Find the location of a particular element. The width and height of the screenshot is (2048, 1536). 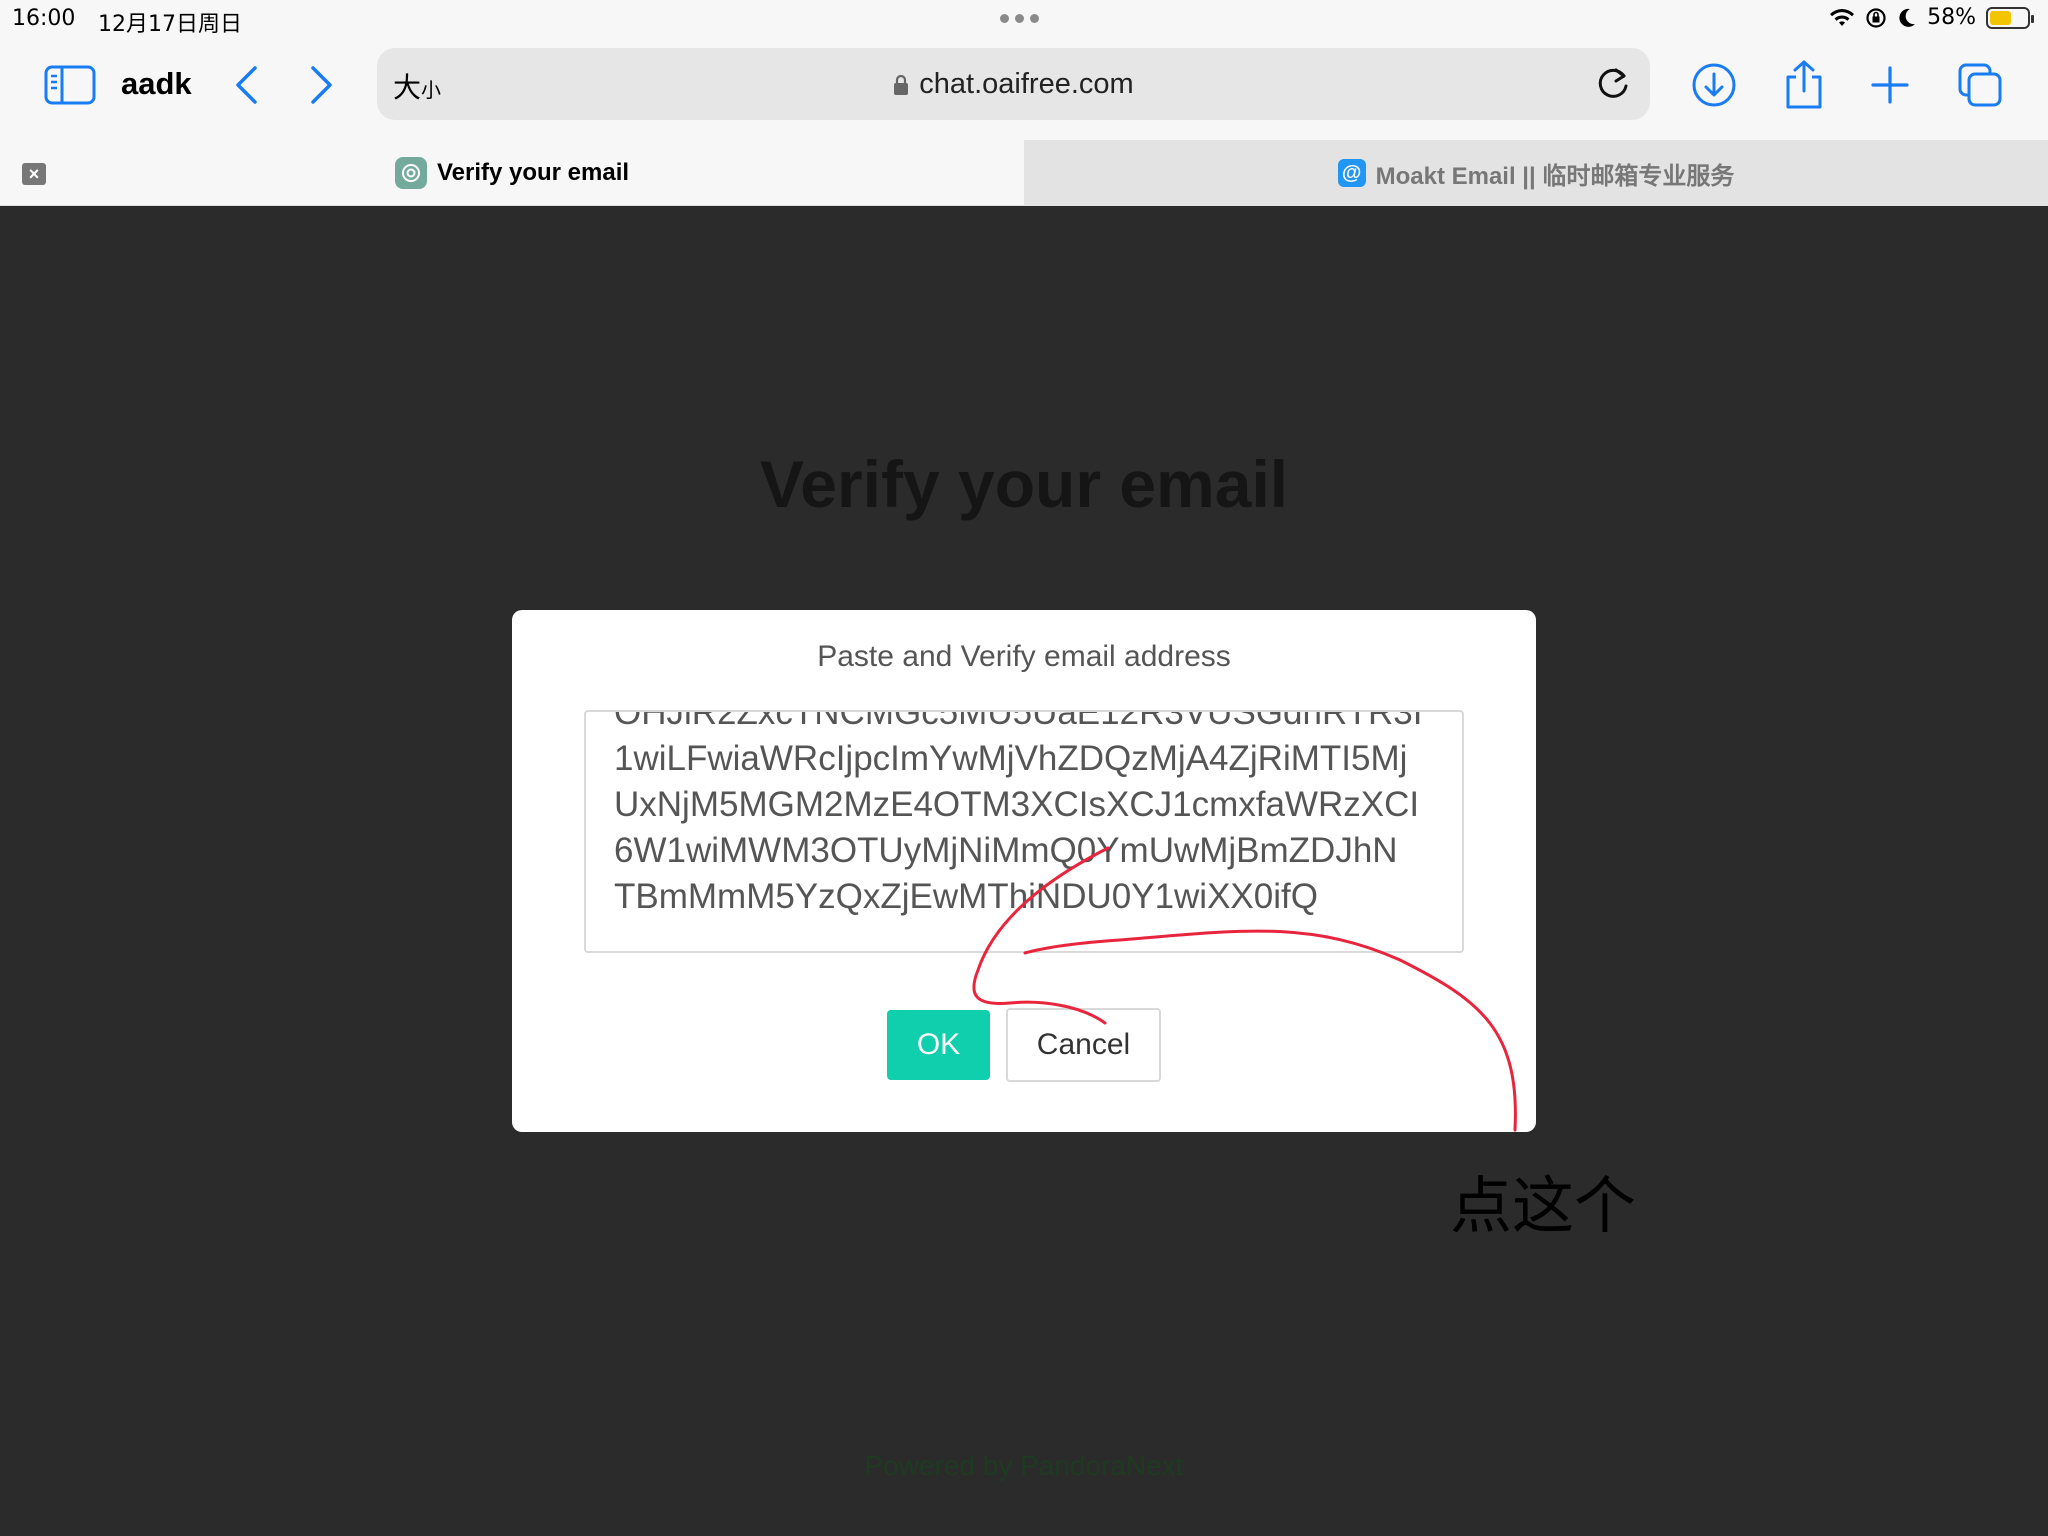

tab-overview-button is located at coordinates (1980, 85).